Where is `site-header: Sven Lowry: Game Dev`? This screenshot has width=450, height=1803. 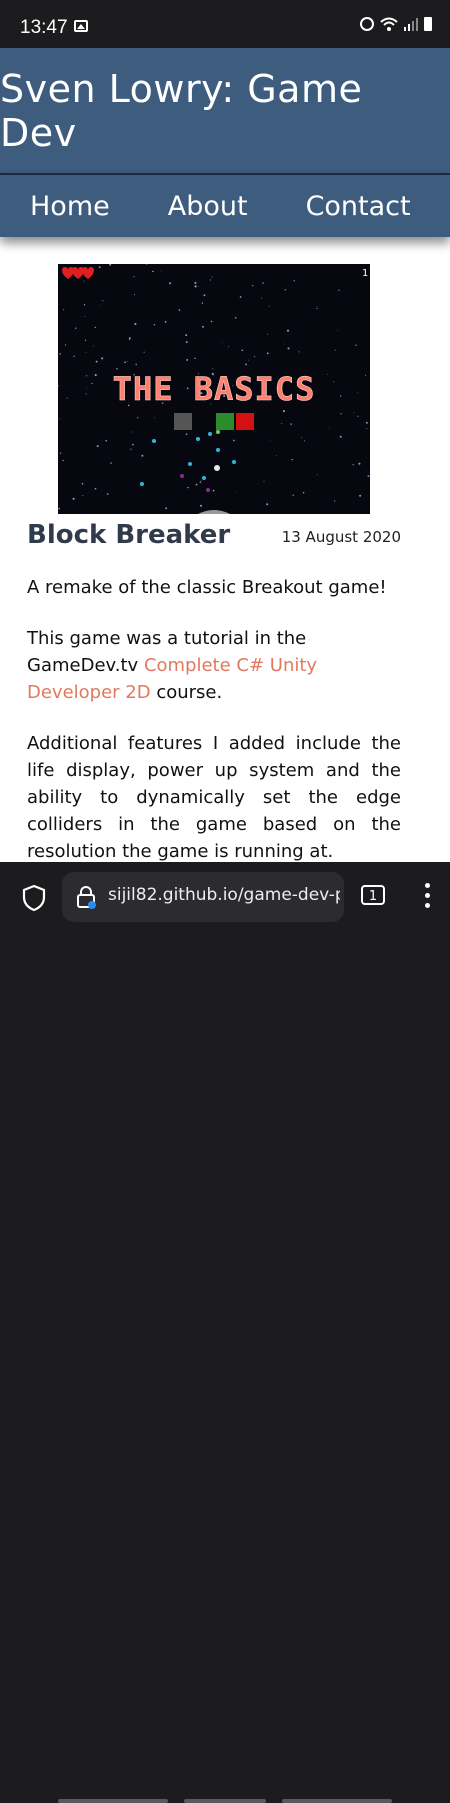 site-header: Sven Lowry: Game Dev is located at coordinates (225, 110).